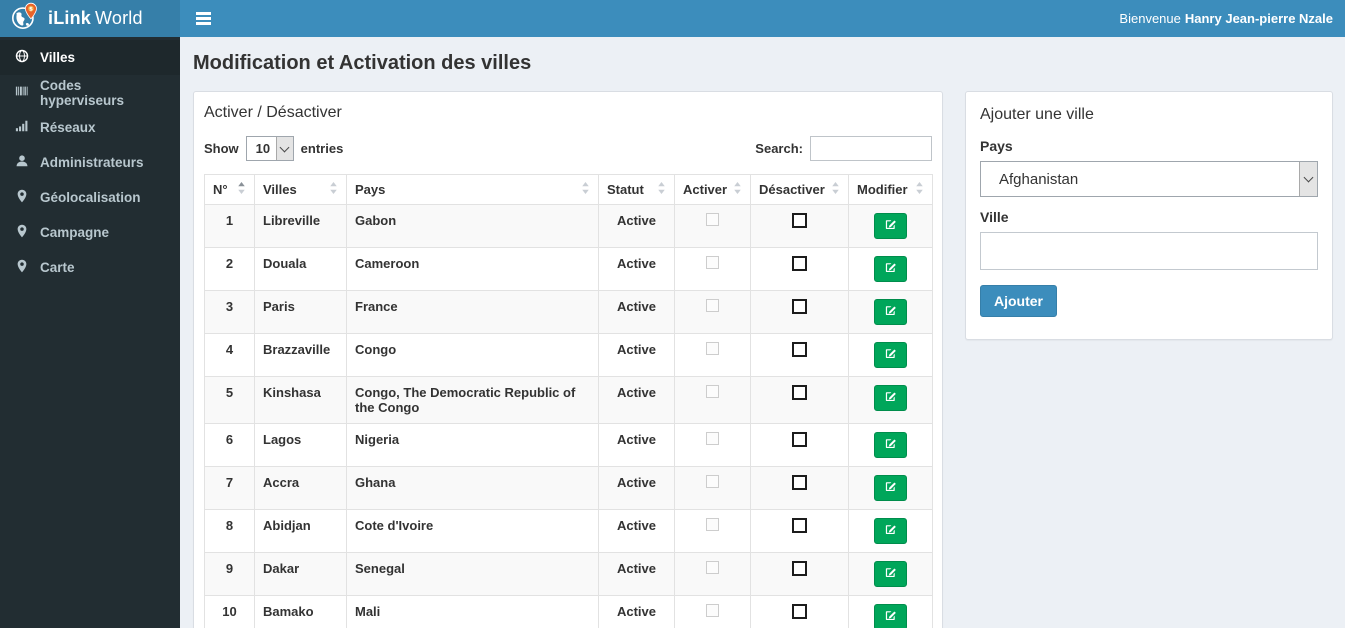 The width and height of the screenshot is (1345, 628). Describe the element at coordinates (300, 269) in the screenshot. I see `row-ville: Douala` at that location.